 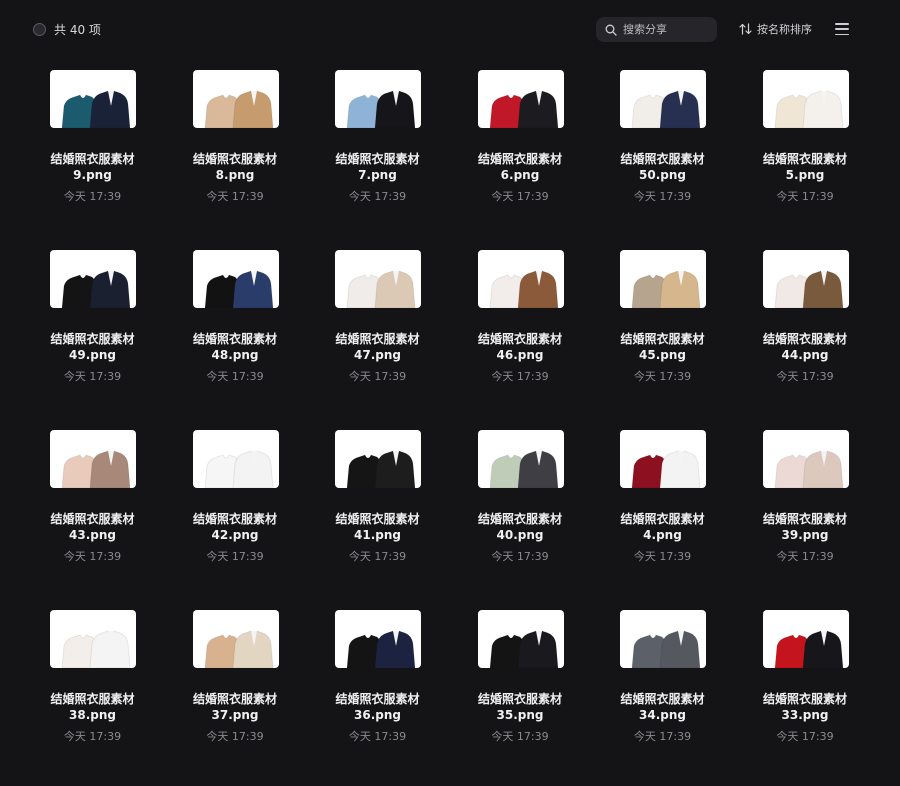 I want to click on file-item: 结婚照衣服素材 38.png 今天 17:39, so click(x=92, y=696).